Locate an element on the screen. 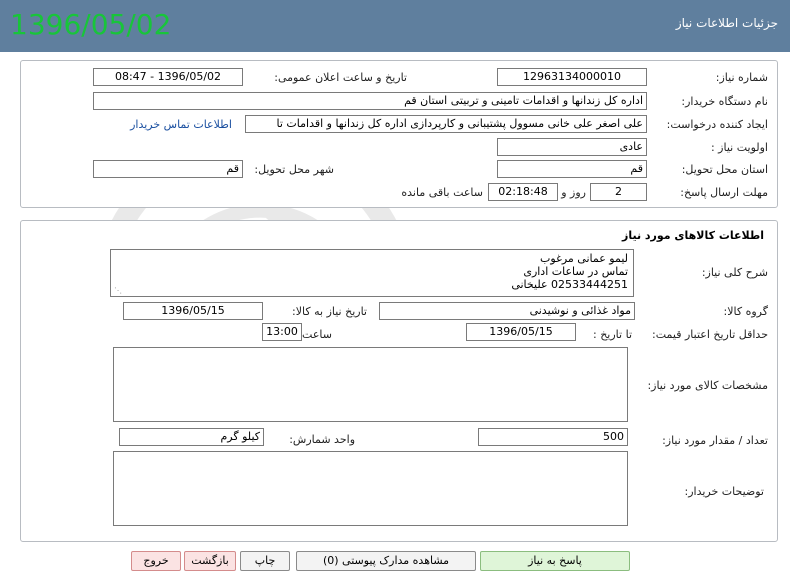 The width and height of the screenshot is (790, 578). date-stamp: 1396/05/02 is located at coordinates (91, 24).